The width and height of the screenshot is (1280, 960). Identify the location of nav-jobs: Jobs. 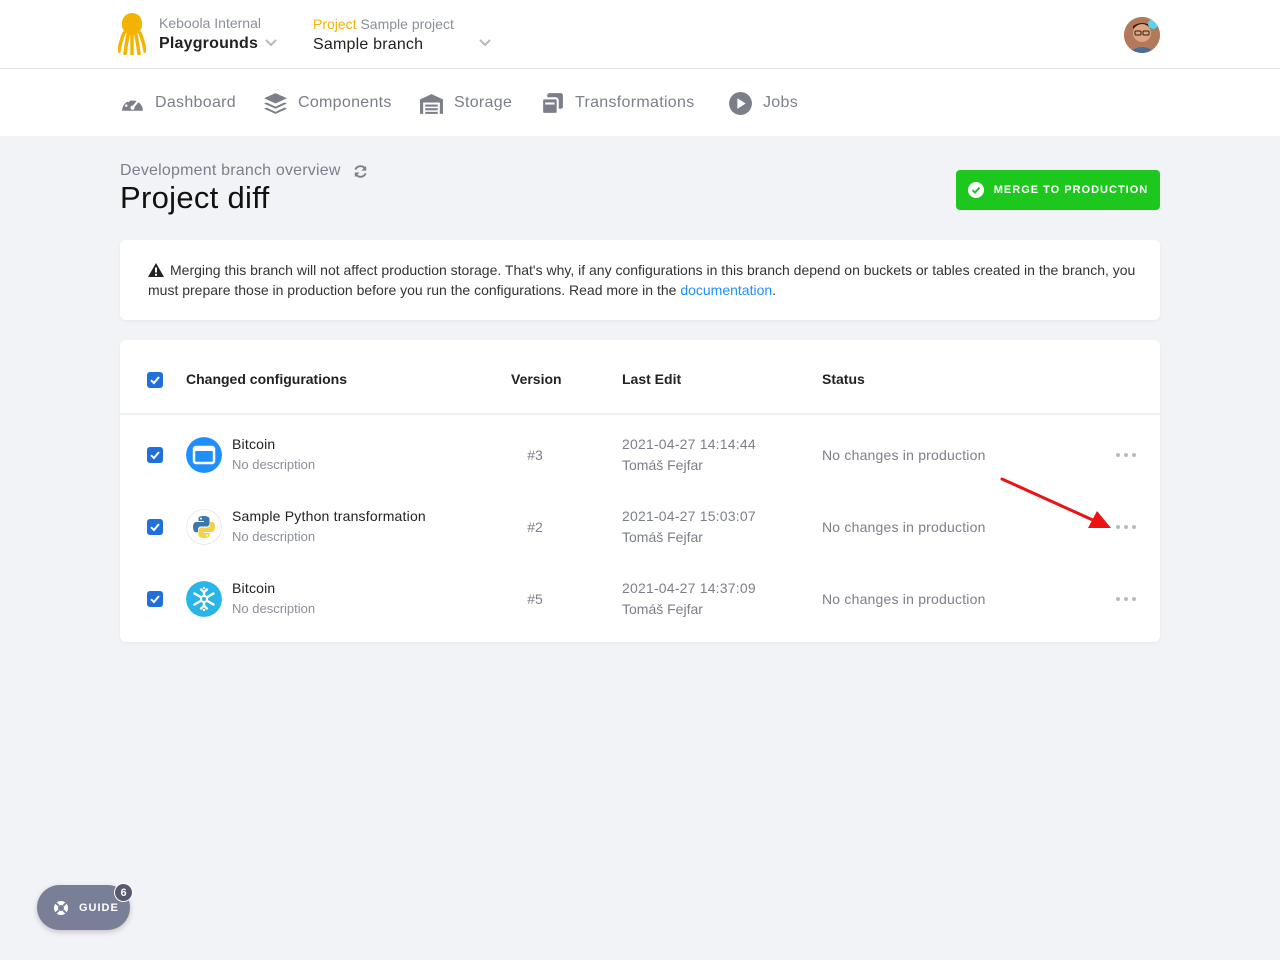
(763, 103).